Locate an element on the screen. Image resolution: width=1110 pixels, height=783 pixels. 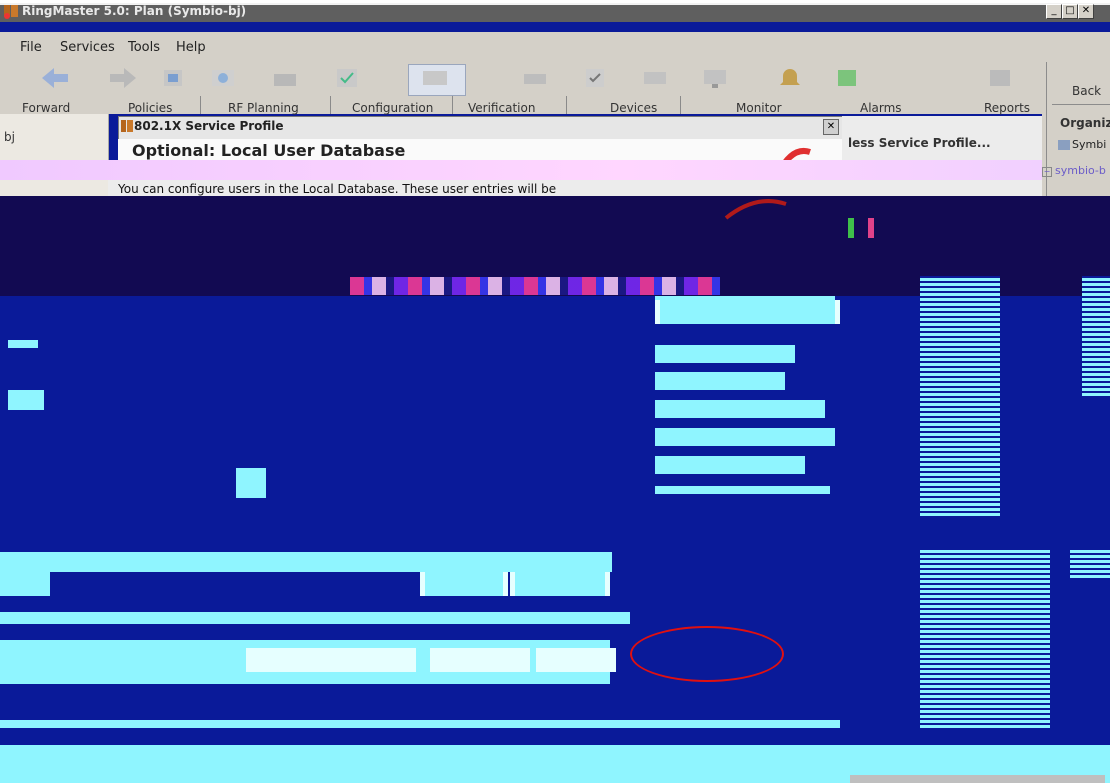
menu-tools: Tools is located at coordinates (144, 47).